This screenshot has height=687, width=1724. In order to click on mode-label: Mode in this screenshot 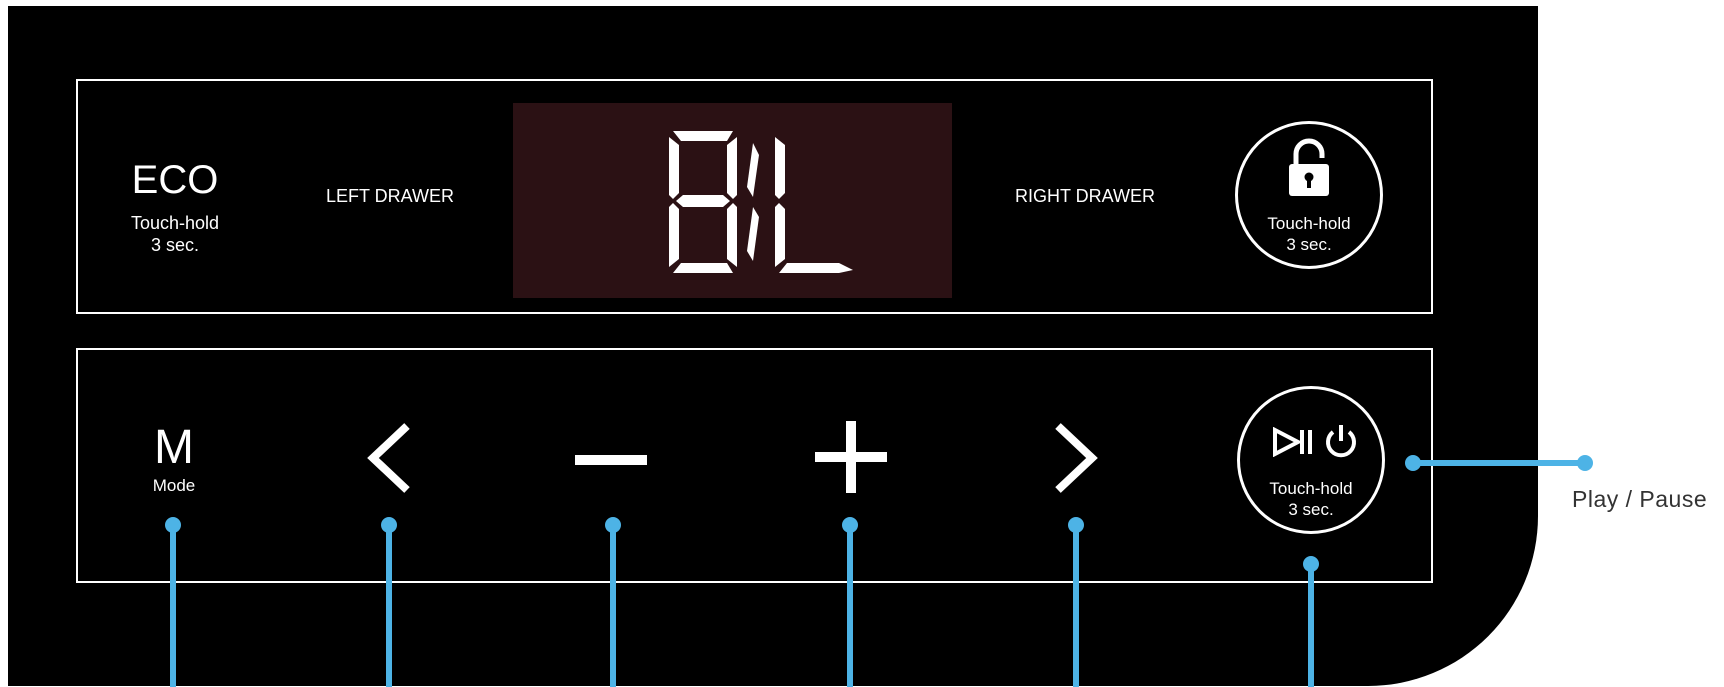, I will do `click(174, 485)`.